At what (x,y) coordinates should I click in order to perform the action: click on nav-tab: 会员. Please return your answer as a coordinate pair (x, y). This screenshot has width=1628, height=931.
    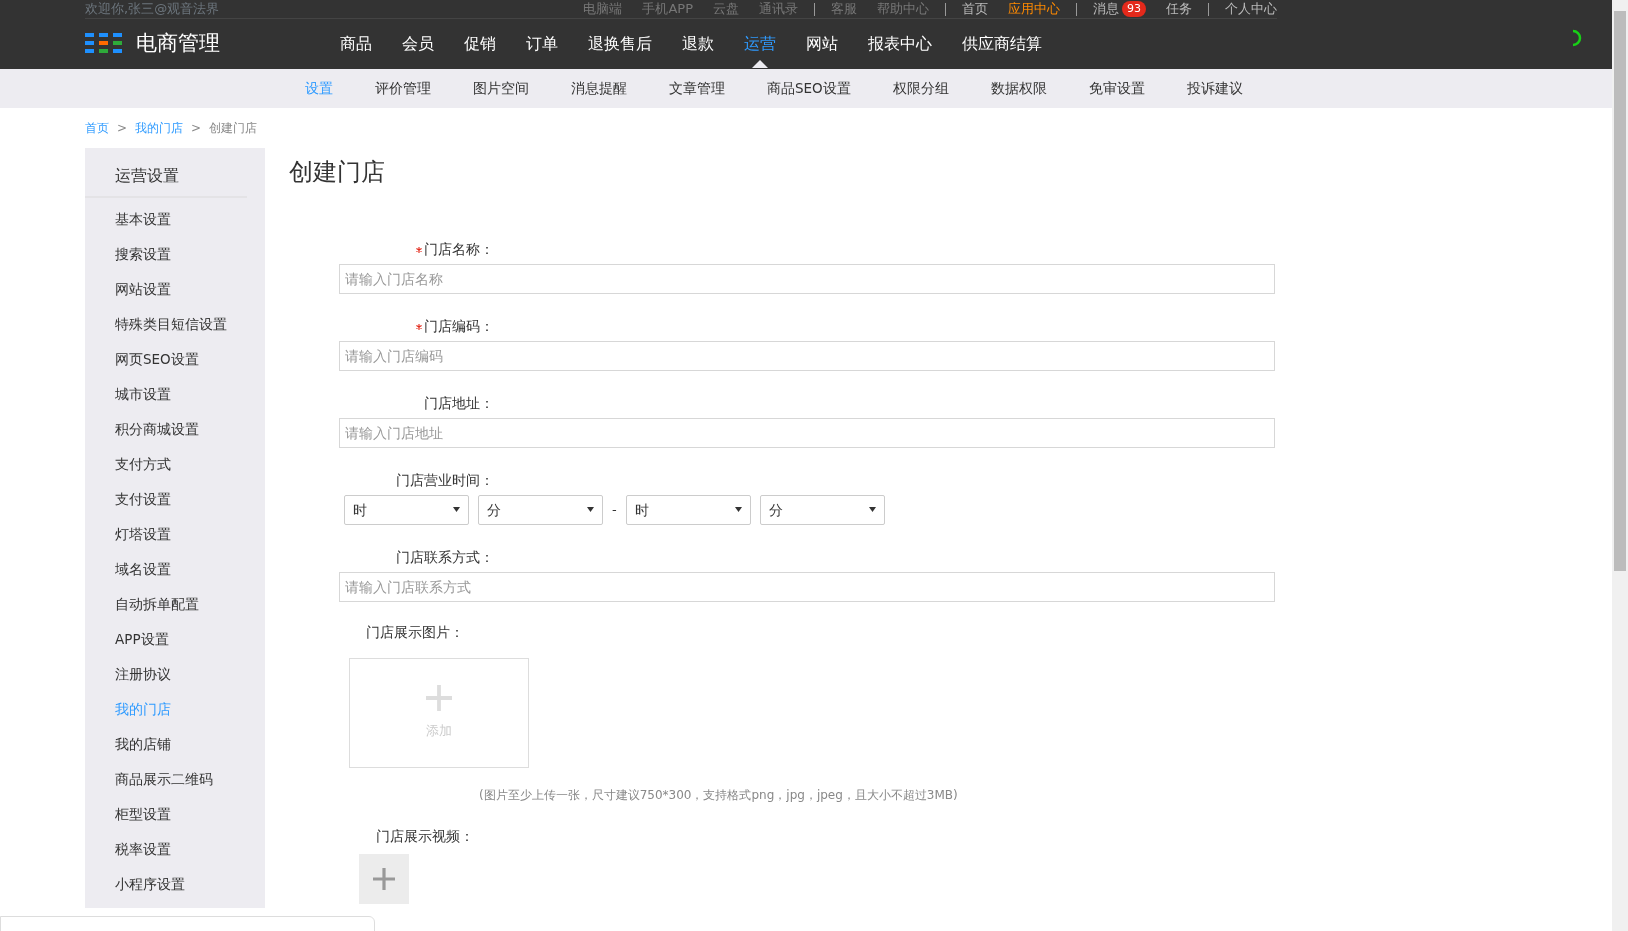
    Looking at the image, I should click on (418, 43).